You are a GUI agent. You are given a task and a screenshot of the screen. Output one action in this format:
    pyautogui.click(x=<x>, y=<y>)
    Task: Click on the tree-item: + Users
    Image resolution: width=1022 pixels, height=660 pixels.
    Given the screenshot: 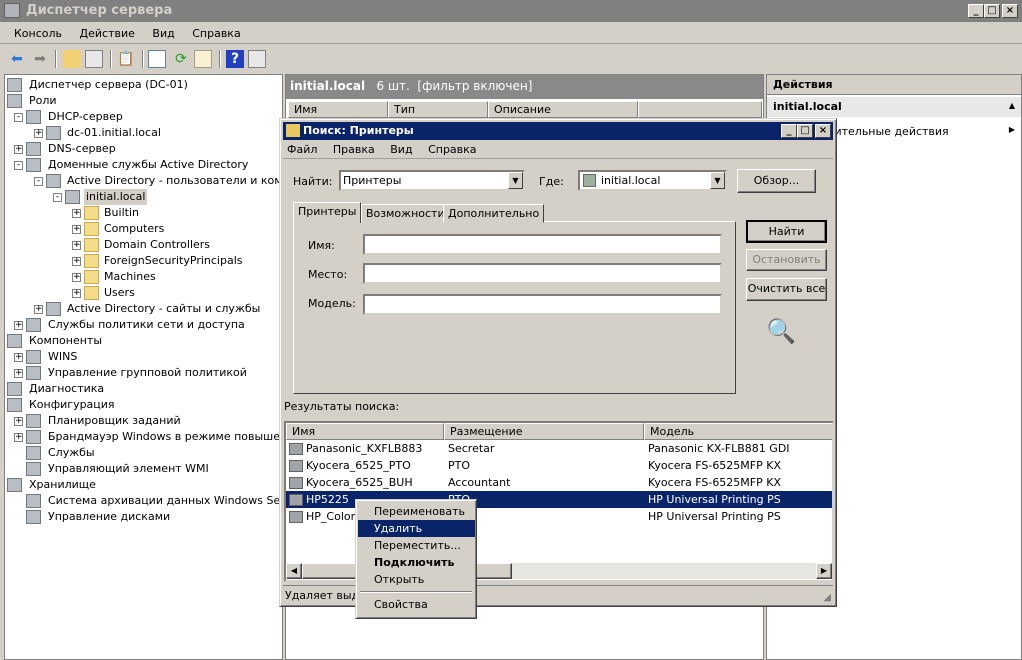 What is the action you would take?
    pyautogui.click(x=143, y=293)
    